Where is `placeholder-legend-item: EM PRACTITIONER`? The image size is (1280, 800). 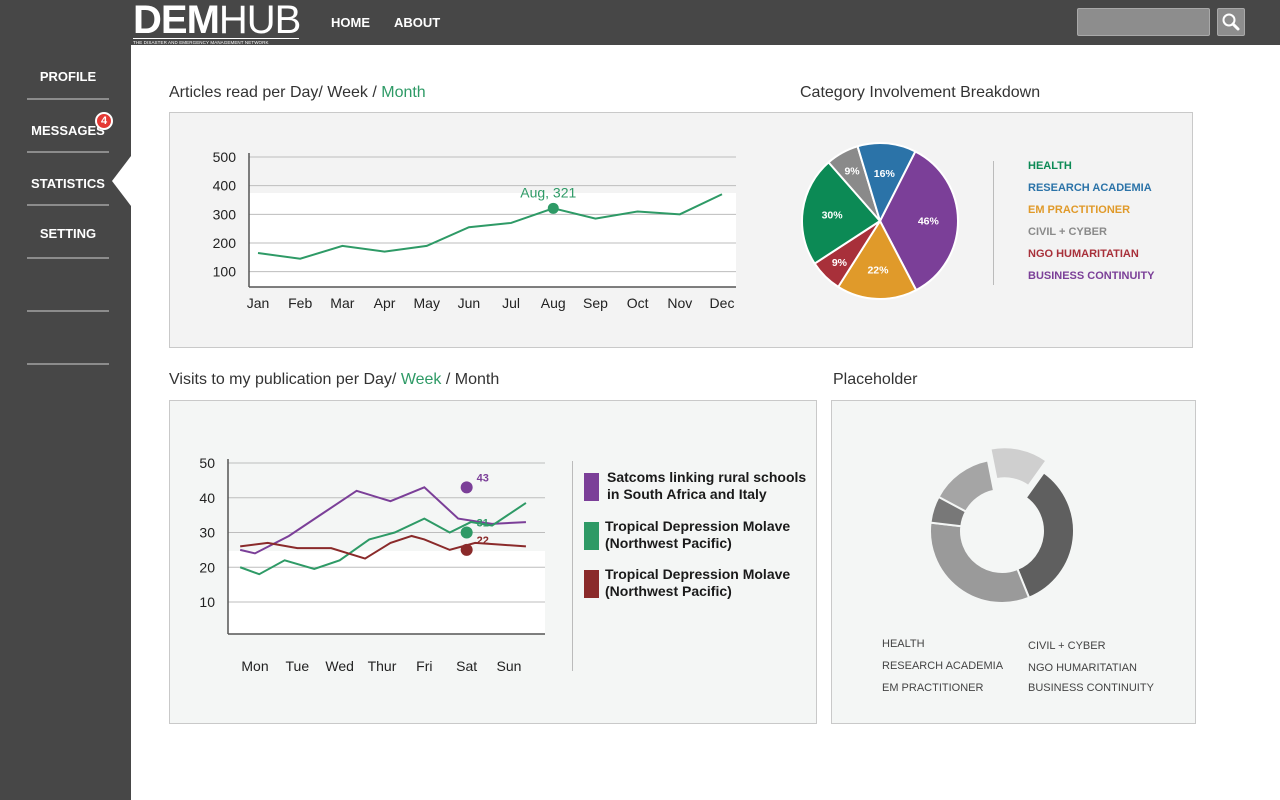 placeholder-legend-item: EM PRACTITIONER is located at coordinates (933, 688).